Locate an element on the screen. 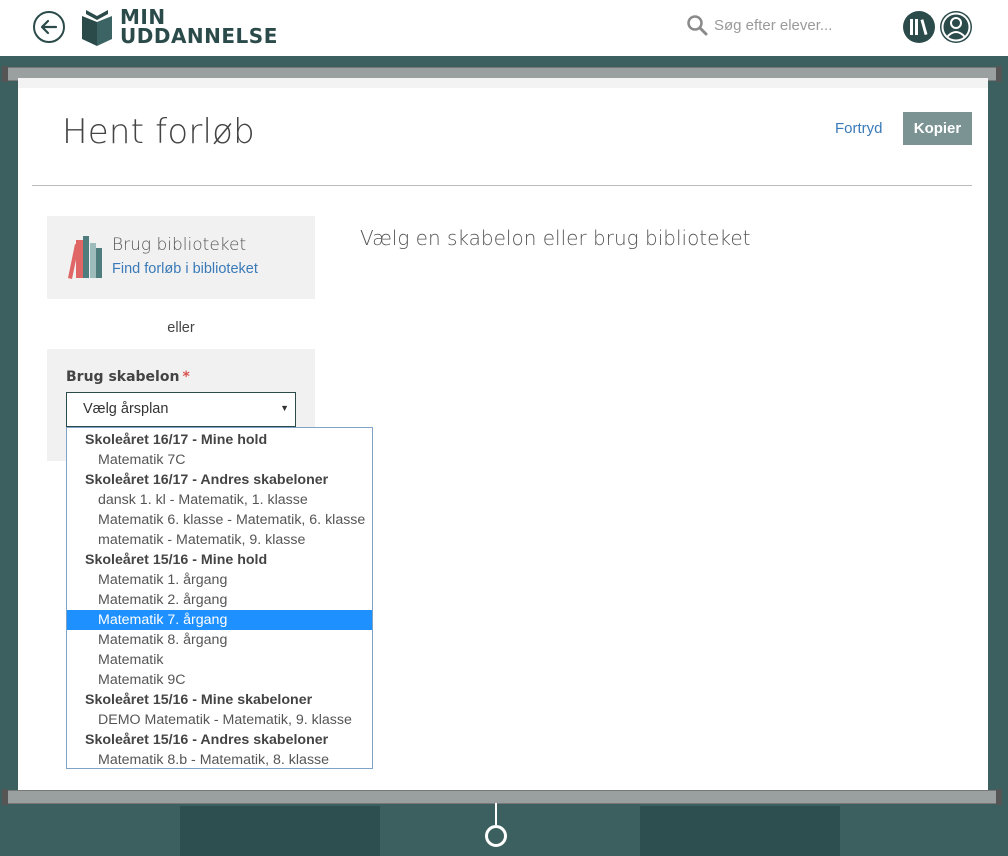  dropdown-option: Matematik 2. årgang is located at coordinates (219, 600).